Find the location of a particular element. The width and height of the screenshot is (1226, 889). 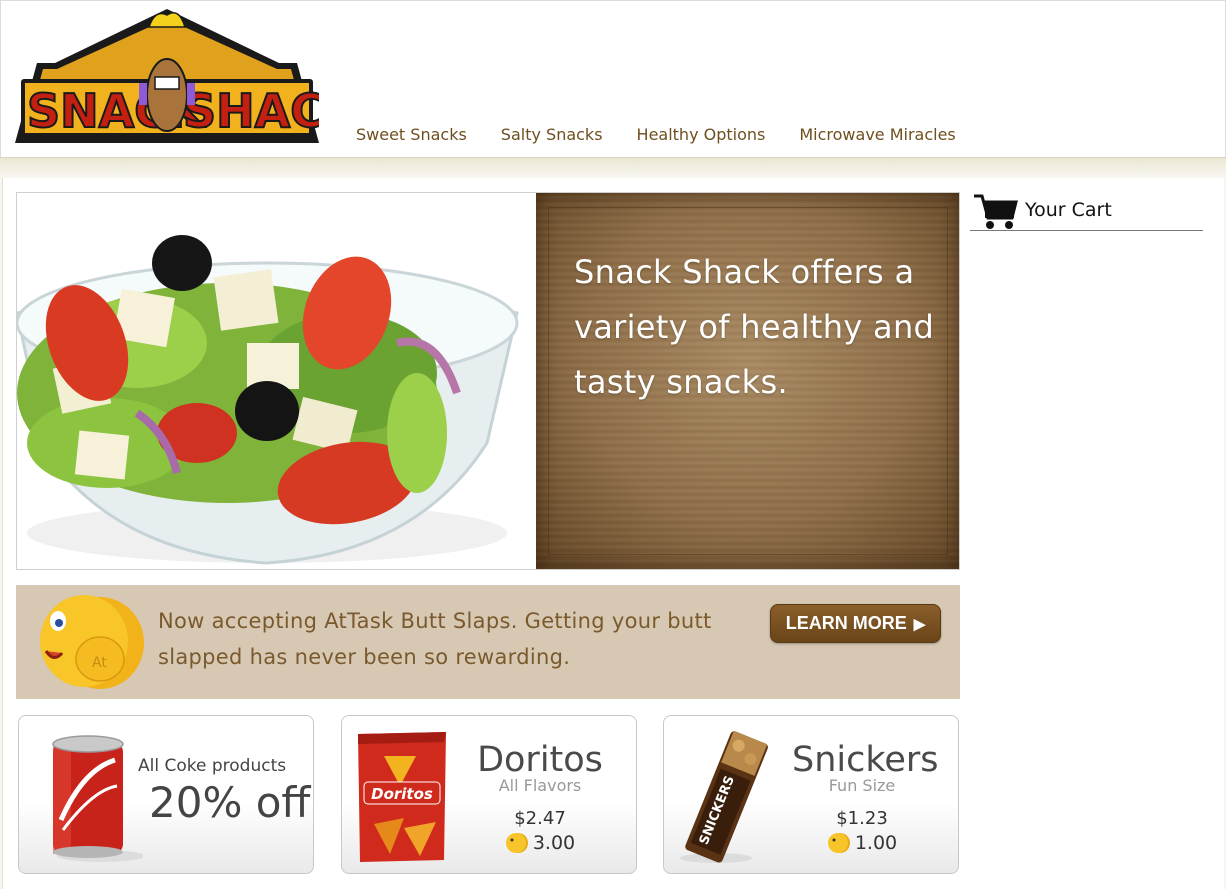

snack-shack-logo: SNACK SHACK is located at coordinates (167, 77).